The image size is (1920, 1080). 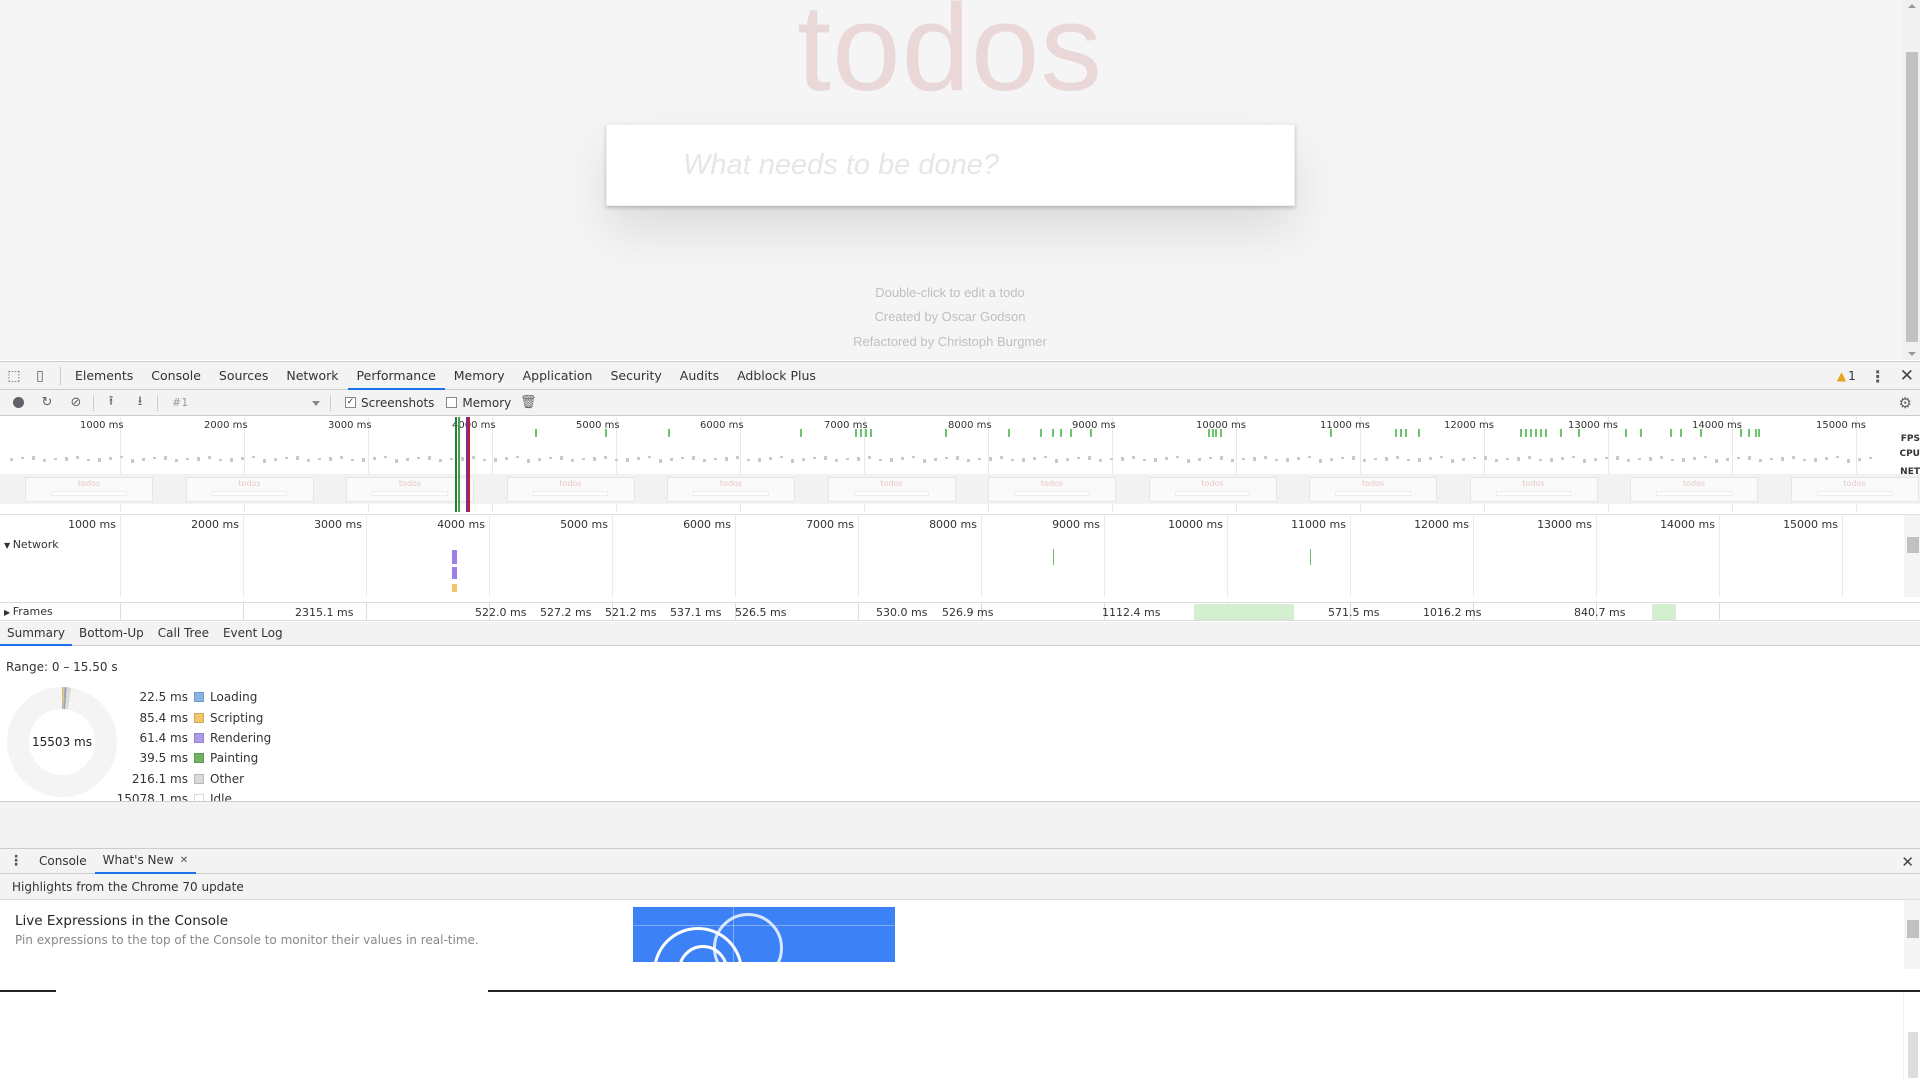 I want to click on frame-duration: 526.5 ms, so click(x=760, y=612).